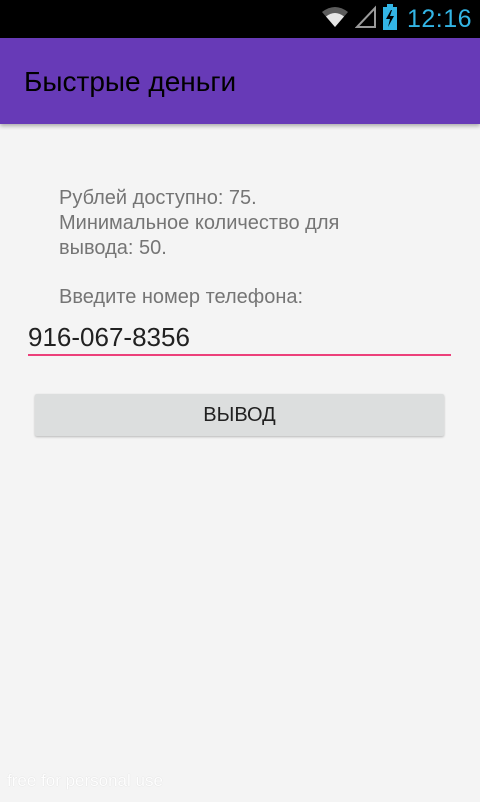 This screenshot has width=480, height=802. Describe the element at coordinates (130, 81) in the screenshot. I see `app-title: Быстрые деньги` at that location.